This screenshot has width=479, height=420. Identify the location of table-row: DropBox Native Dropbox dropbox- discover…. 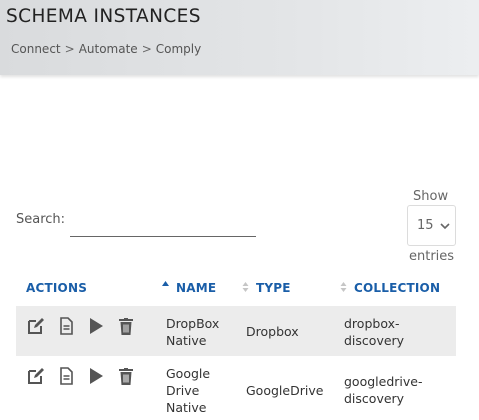
(236, 331).